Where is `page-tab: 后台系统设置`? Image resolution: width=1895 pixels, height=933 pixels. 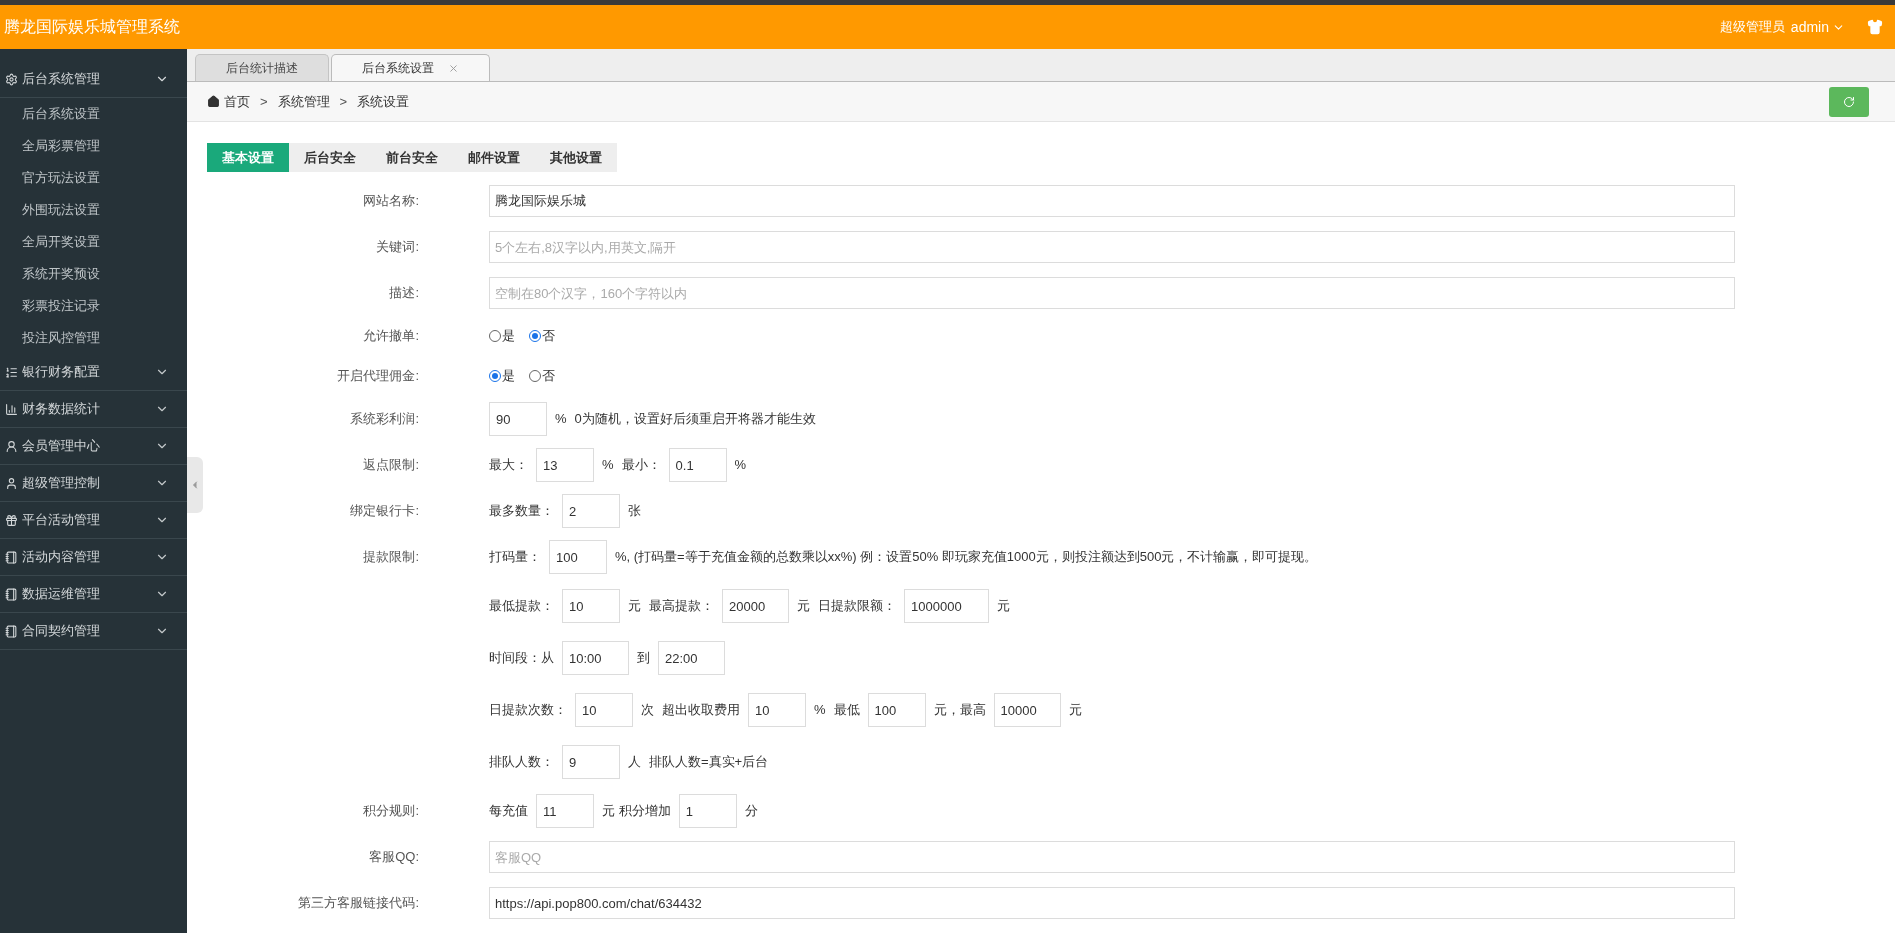 page-tab: 后台系统设置 is located at coordinates (410, 67).